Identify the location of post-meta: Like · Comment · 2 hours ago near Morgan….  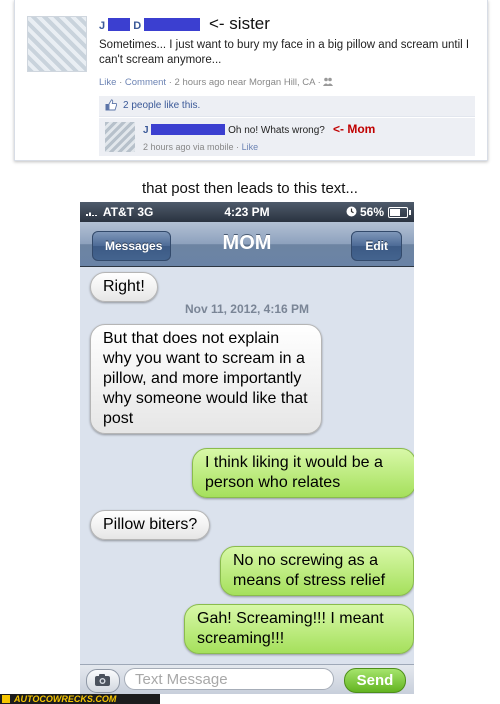
(216, 82).